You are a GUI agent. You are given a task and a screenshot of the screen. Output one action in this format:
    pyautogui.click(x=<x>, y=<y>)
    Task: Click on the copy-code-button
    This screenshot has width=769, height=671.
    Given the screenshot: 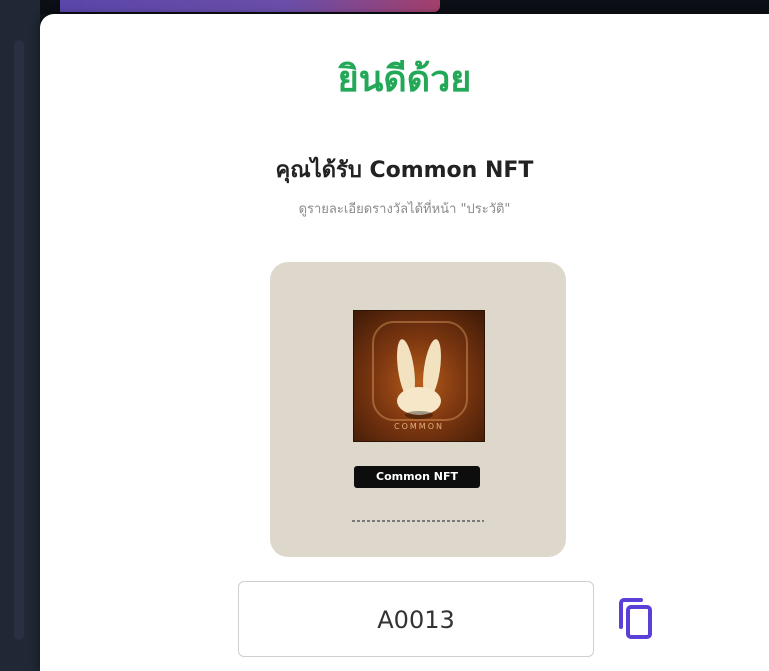 What is the action you would take?
    pyautogui.click(x=635, y=619)
    